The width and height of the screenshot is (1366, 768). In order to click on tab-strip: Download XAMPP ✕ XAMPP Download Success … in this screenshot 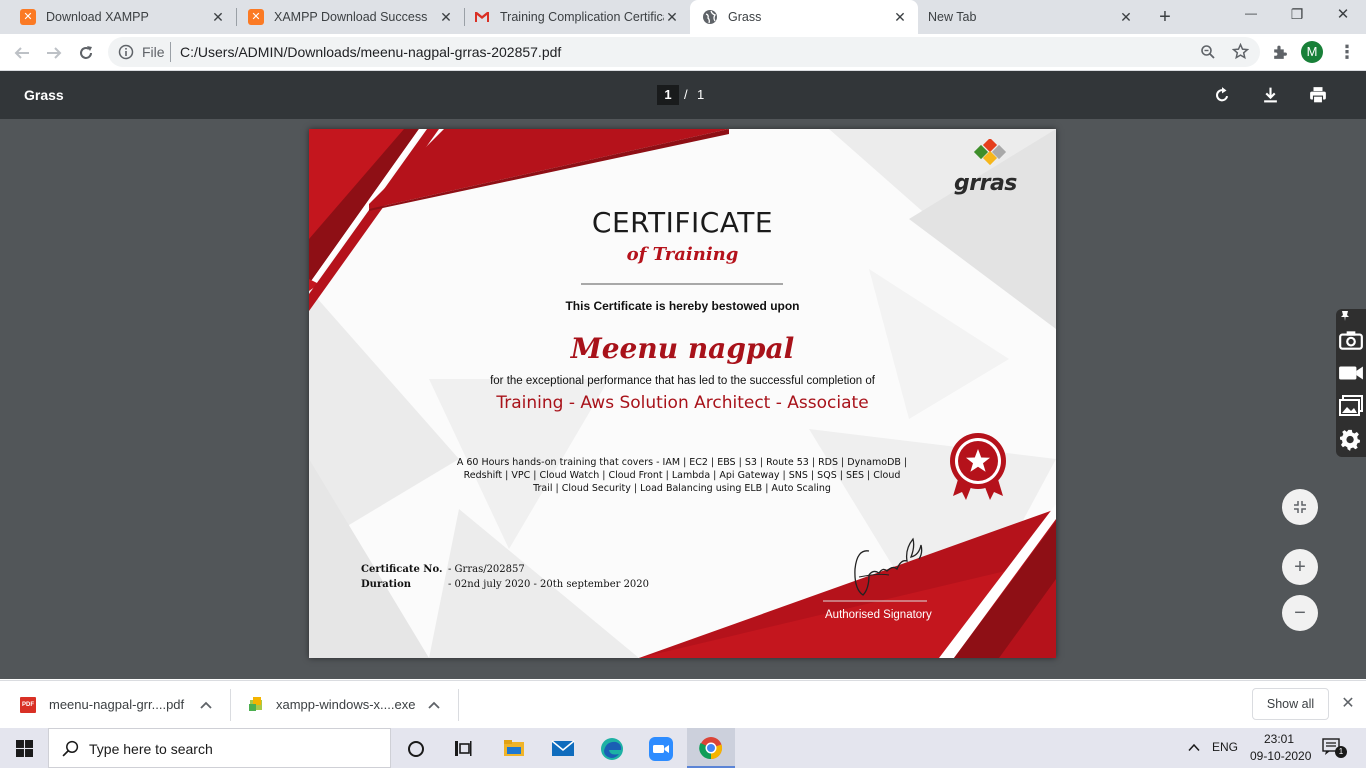, I will do `click(683, 17)`.